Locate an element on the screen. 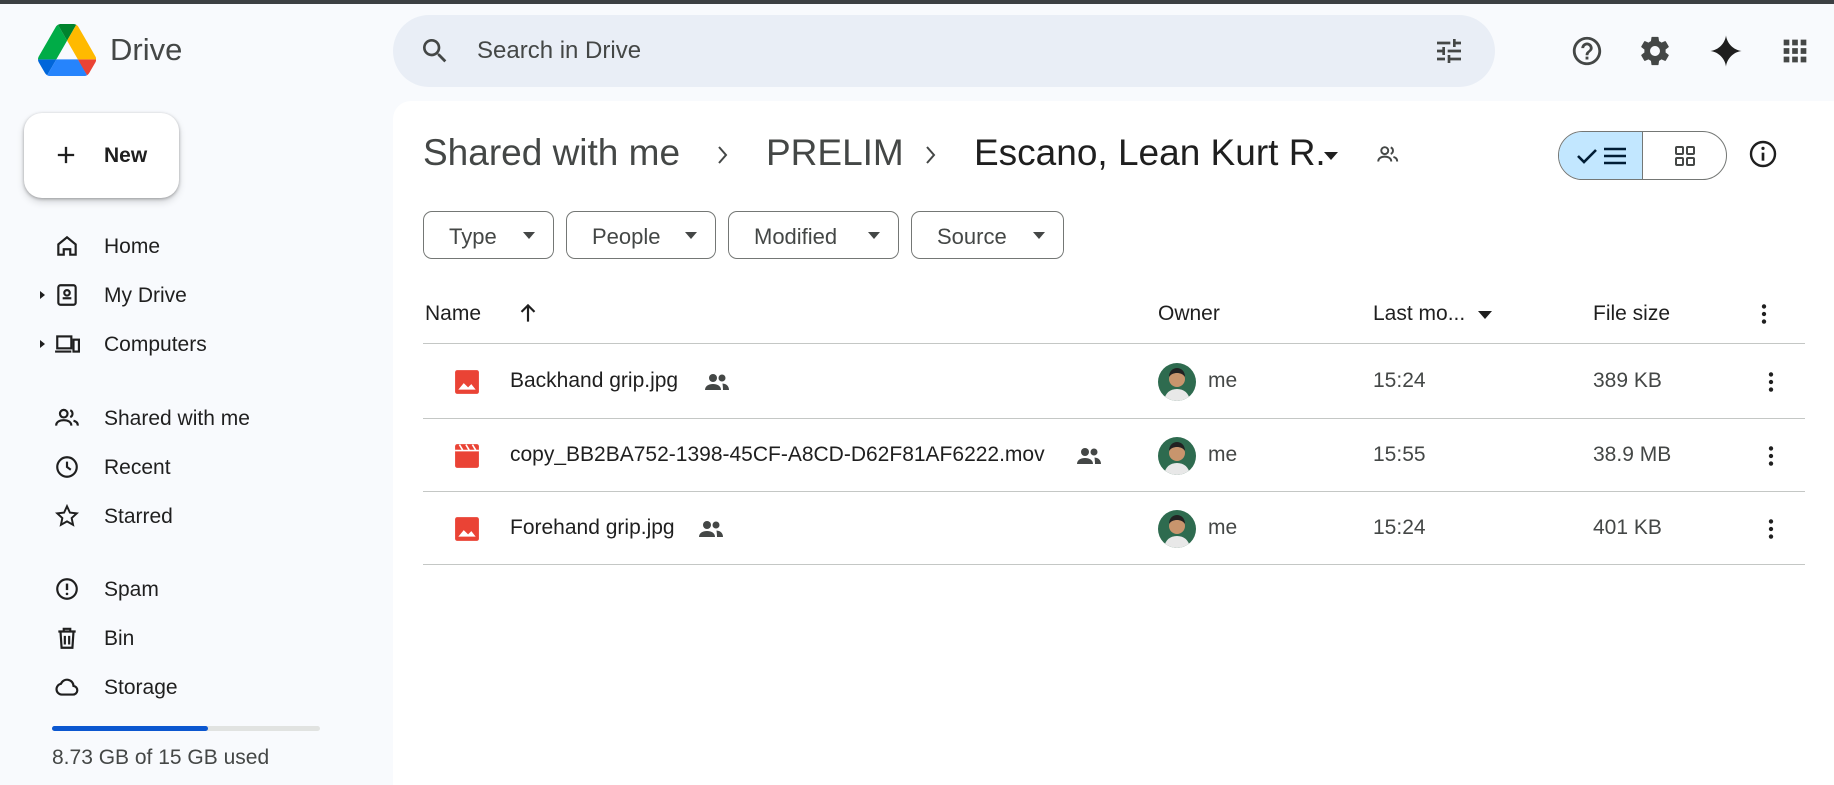 This screenshot has width=1834, height=785. search-input is located at coordinates (927, 51).